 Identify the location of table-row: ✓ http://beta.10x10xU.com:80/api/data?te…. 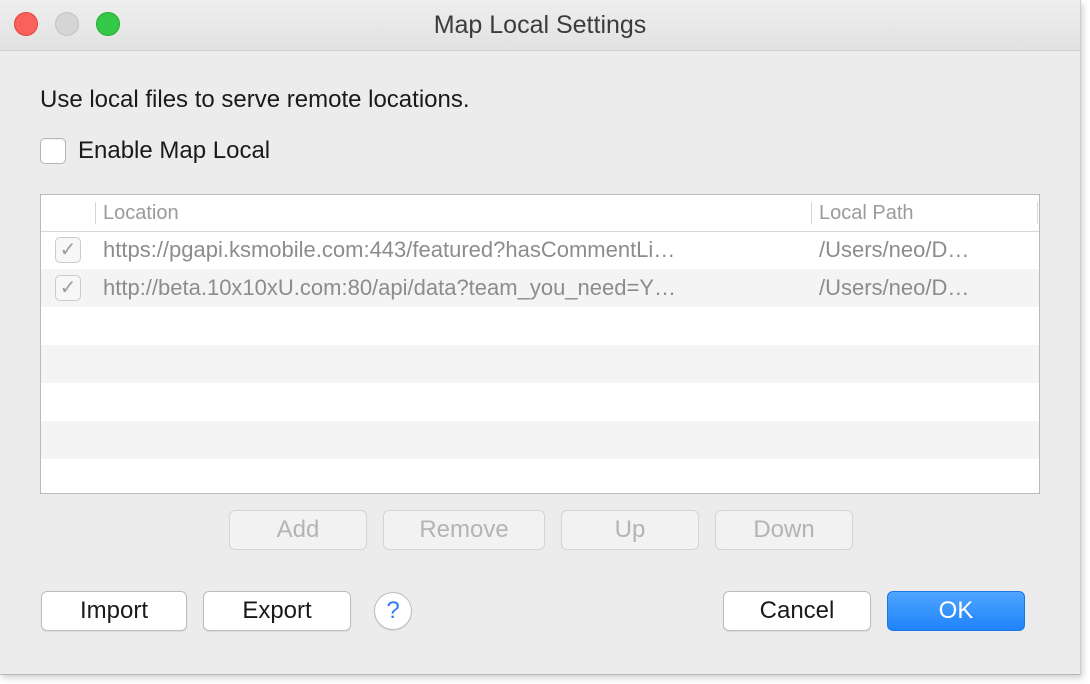
(540, 288).